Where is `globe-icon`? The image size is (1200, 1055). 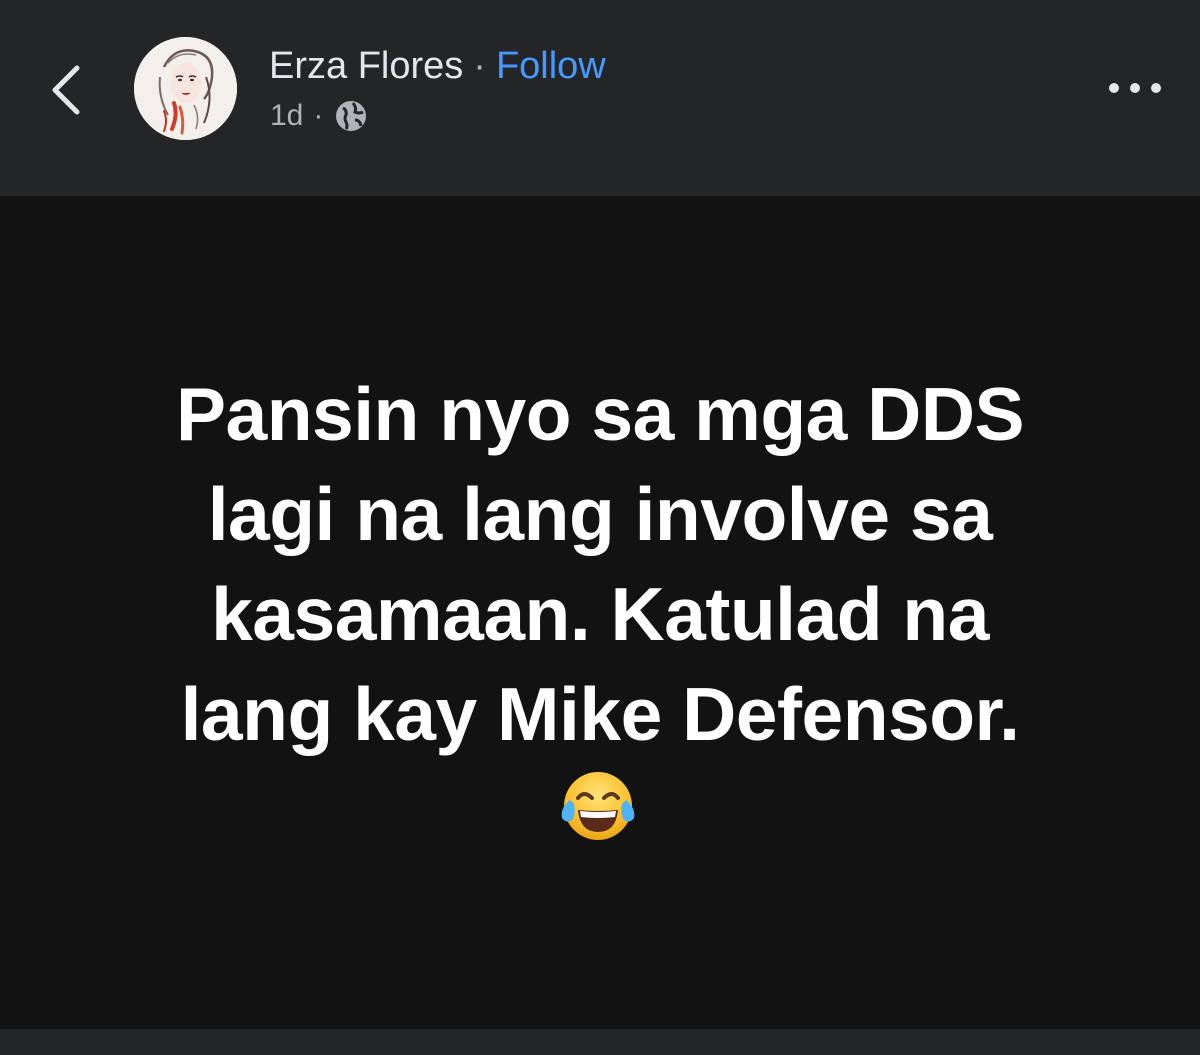 globe-icon is located at coordinates (351, 116).